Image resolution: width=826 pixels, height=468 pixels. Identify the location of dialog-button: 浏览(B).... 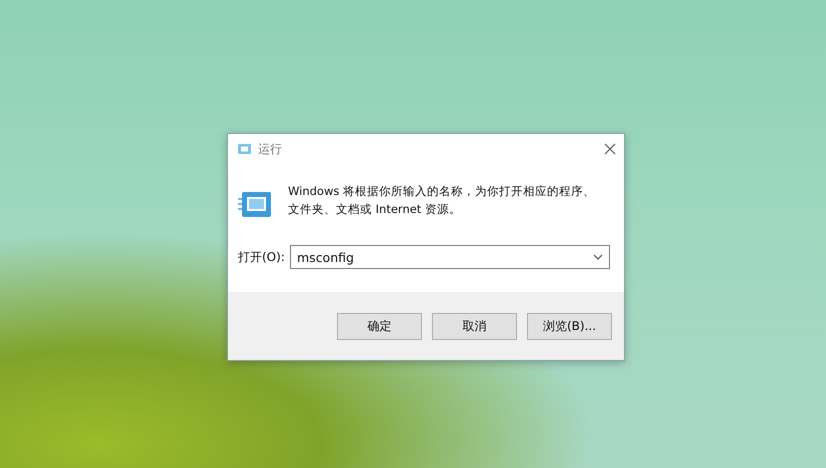
(569, 326).